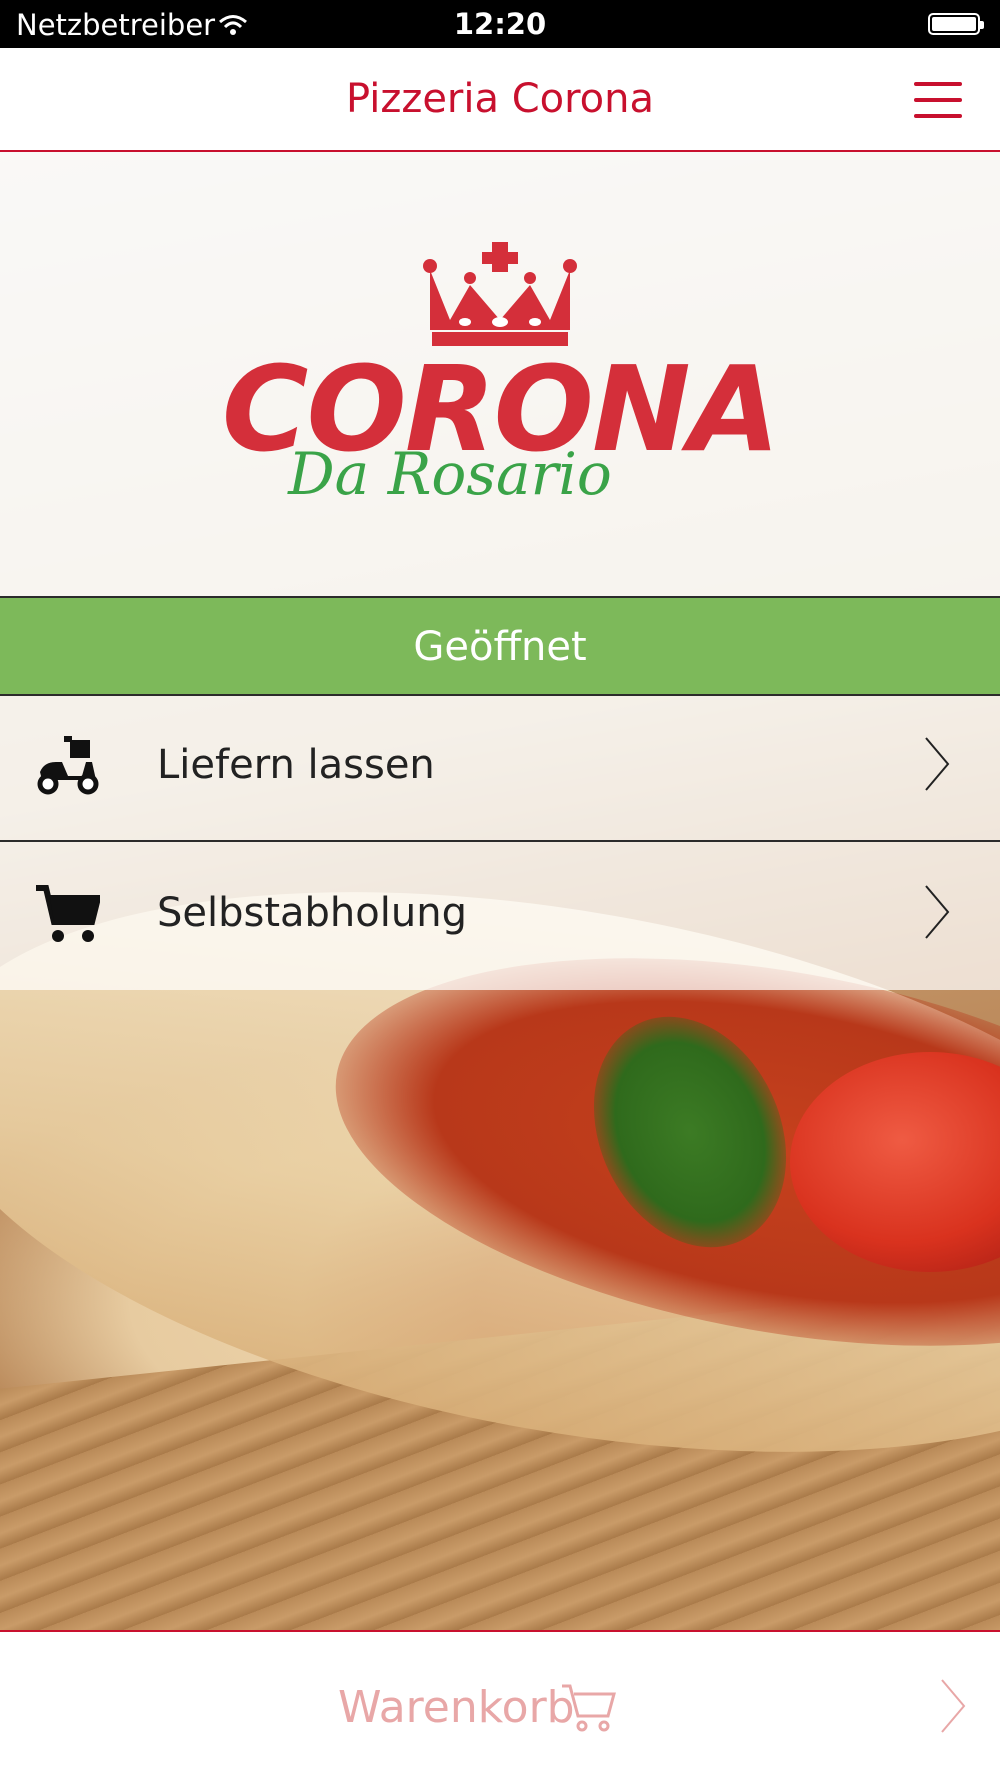  What do you see at coordinates (68, 765) in the screenshot?
I see `delivery-scooter-icon` at bounding box center [68, 765].